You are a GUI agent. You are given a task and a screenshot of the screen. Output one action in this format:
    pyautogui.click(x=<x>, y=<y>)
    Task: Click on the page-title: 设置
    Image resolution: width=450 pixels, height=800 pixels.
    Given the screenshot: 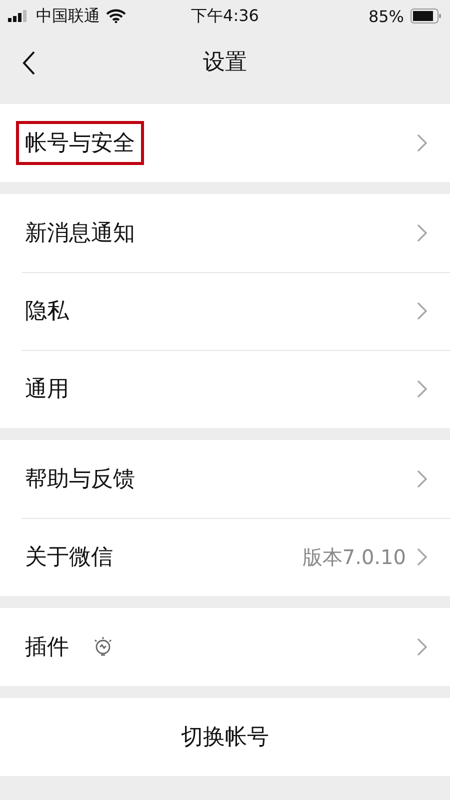 What is the action you would take?
    pyautogui.click(x=225, y=63)
    